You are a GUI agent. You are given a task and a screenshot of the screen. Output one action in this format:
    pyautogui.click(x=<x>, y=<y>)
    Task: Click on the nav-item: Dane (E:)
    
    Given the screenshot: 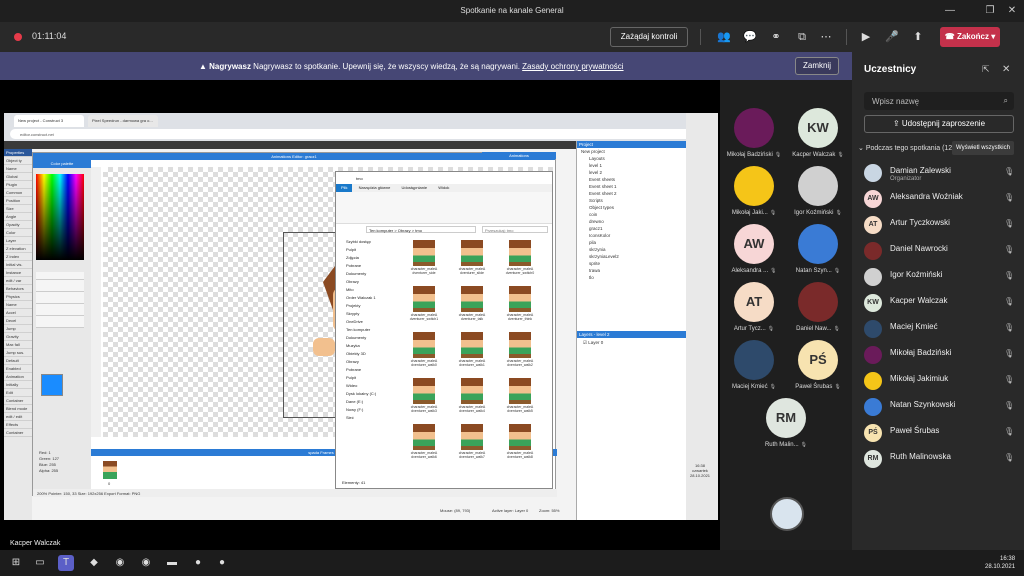 What is the action you would take?
    pyautogui.click(x=372, y=402)
    